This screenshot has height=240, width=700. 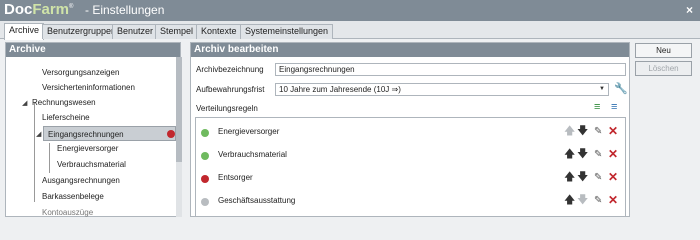 What do you see at coordinates (621, 89) in the screenshot?
I see `wrench-icon: 🔧` at bounding box center [621, 89].